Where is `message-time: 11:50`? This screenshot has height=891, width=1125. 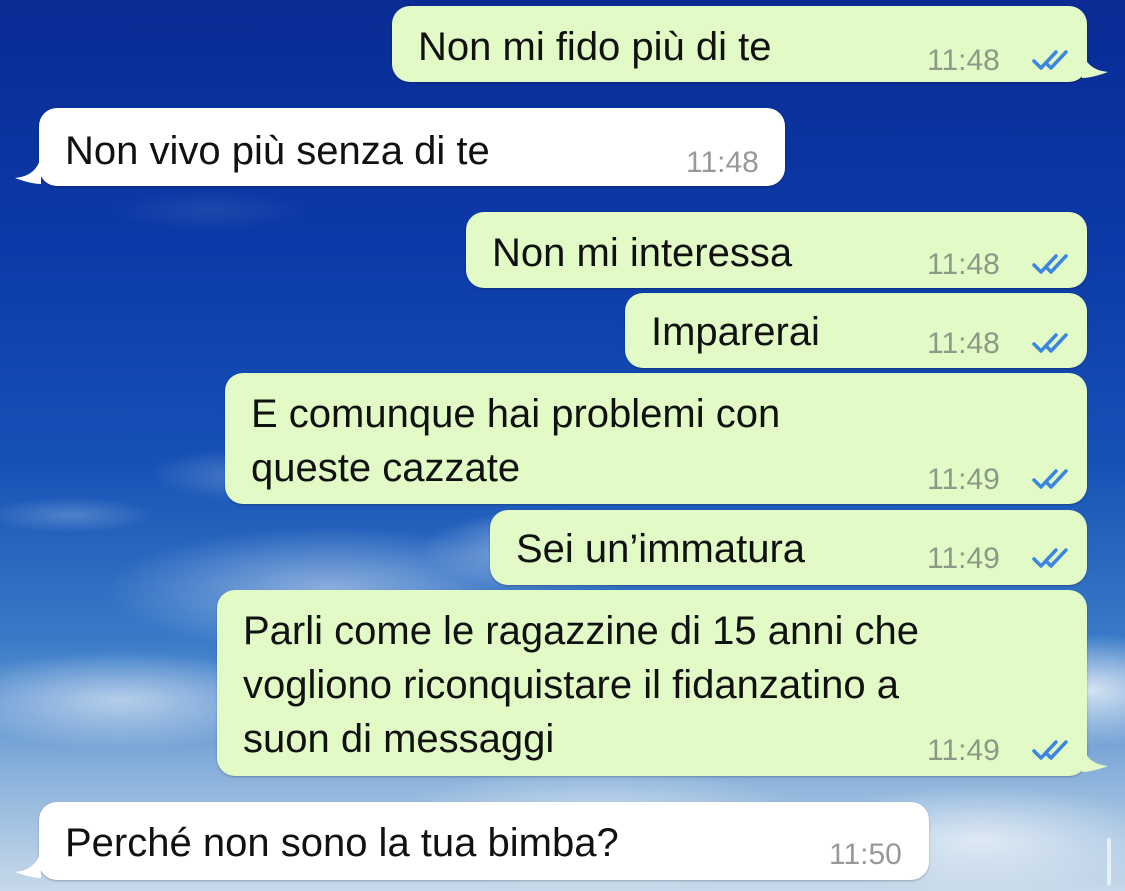
message-time: 11:50 is located at coordinates (865, 854).